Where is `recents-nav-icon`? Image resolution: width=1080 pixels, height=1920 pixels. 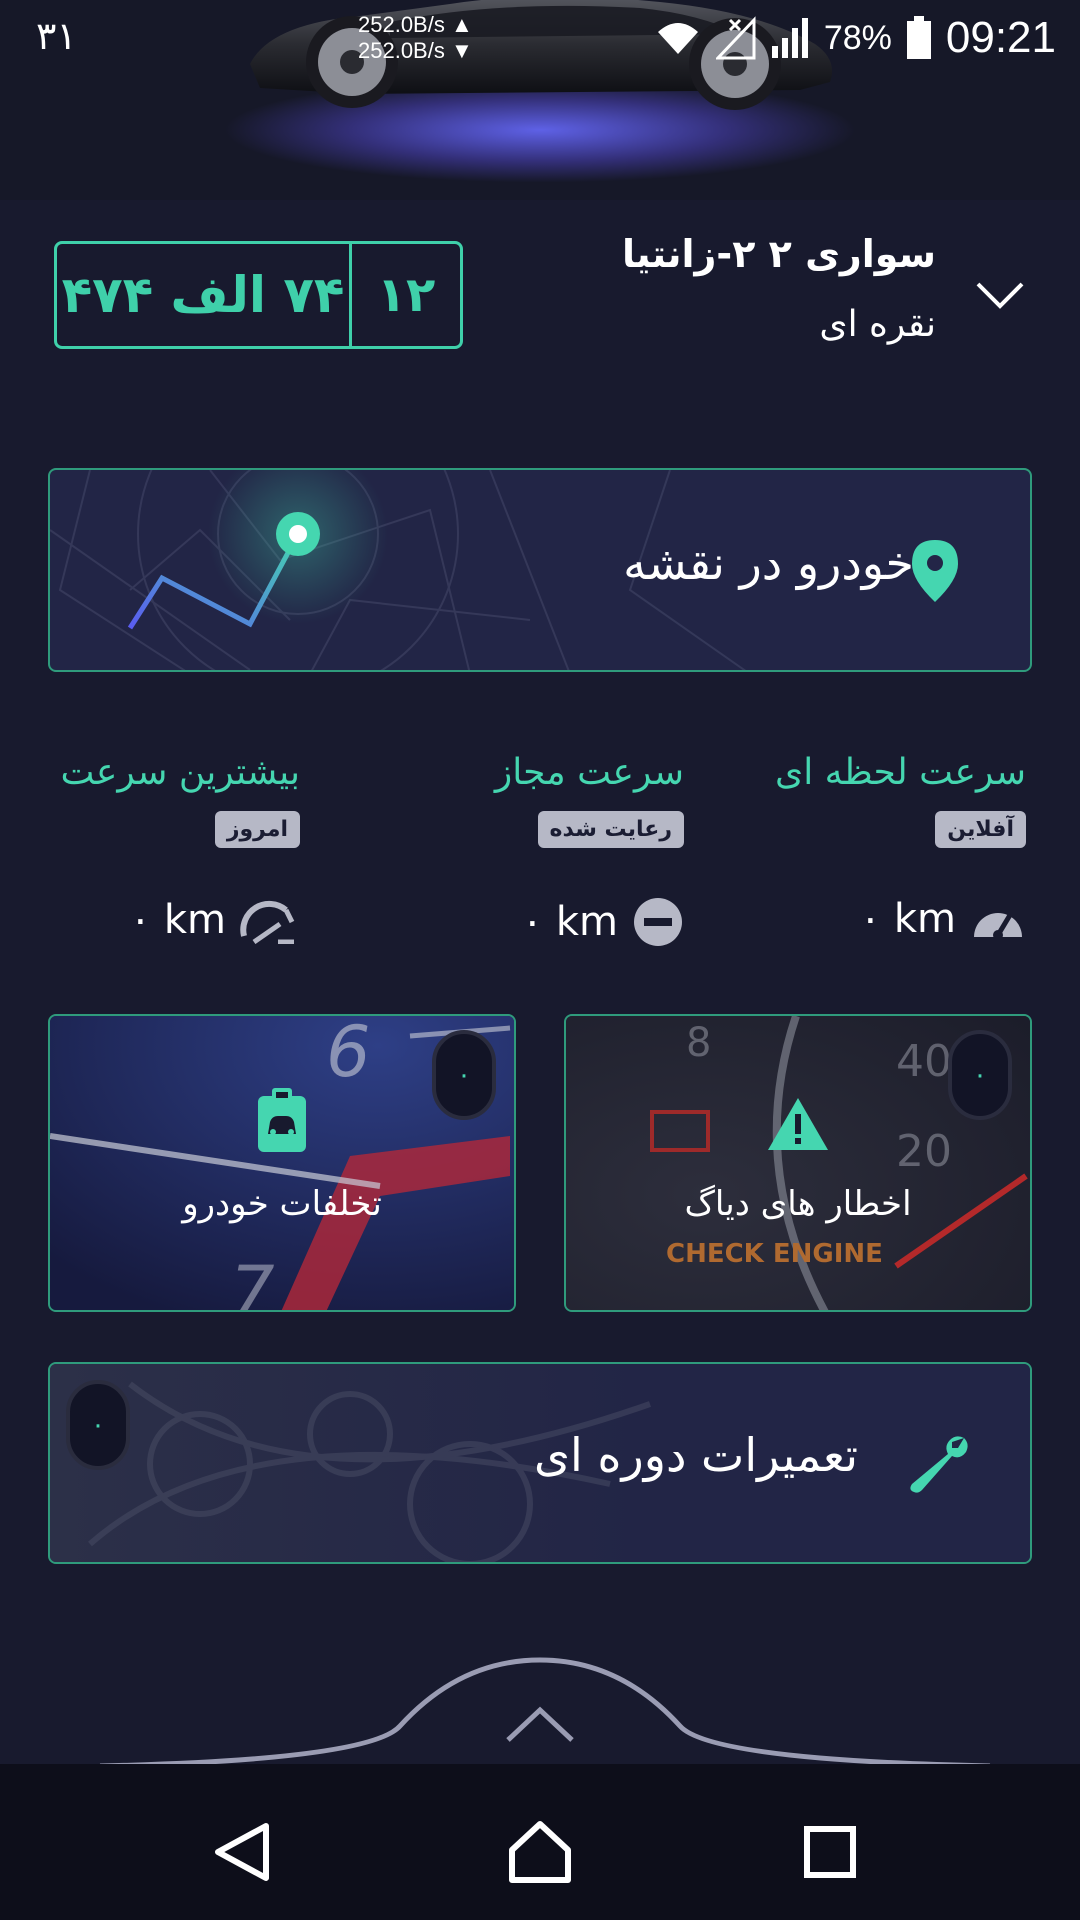
recents-nav-icon is located at coordinates (830, 1852).